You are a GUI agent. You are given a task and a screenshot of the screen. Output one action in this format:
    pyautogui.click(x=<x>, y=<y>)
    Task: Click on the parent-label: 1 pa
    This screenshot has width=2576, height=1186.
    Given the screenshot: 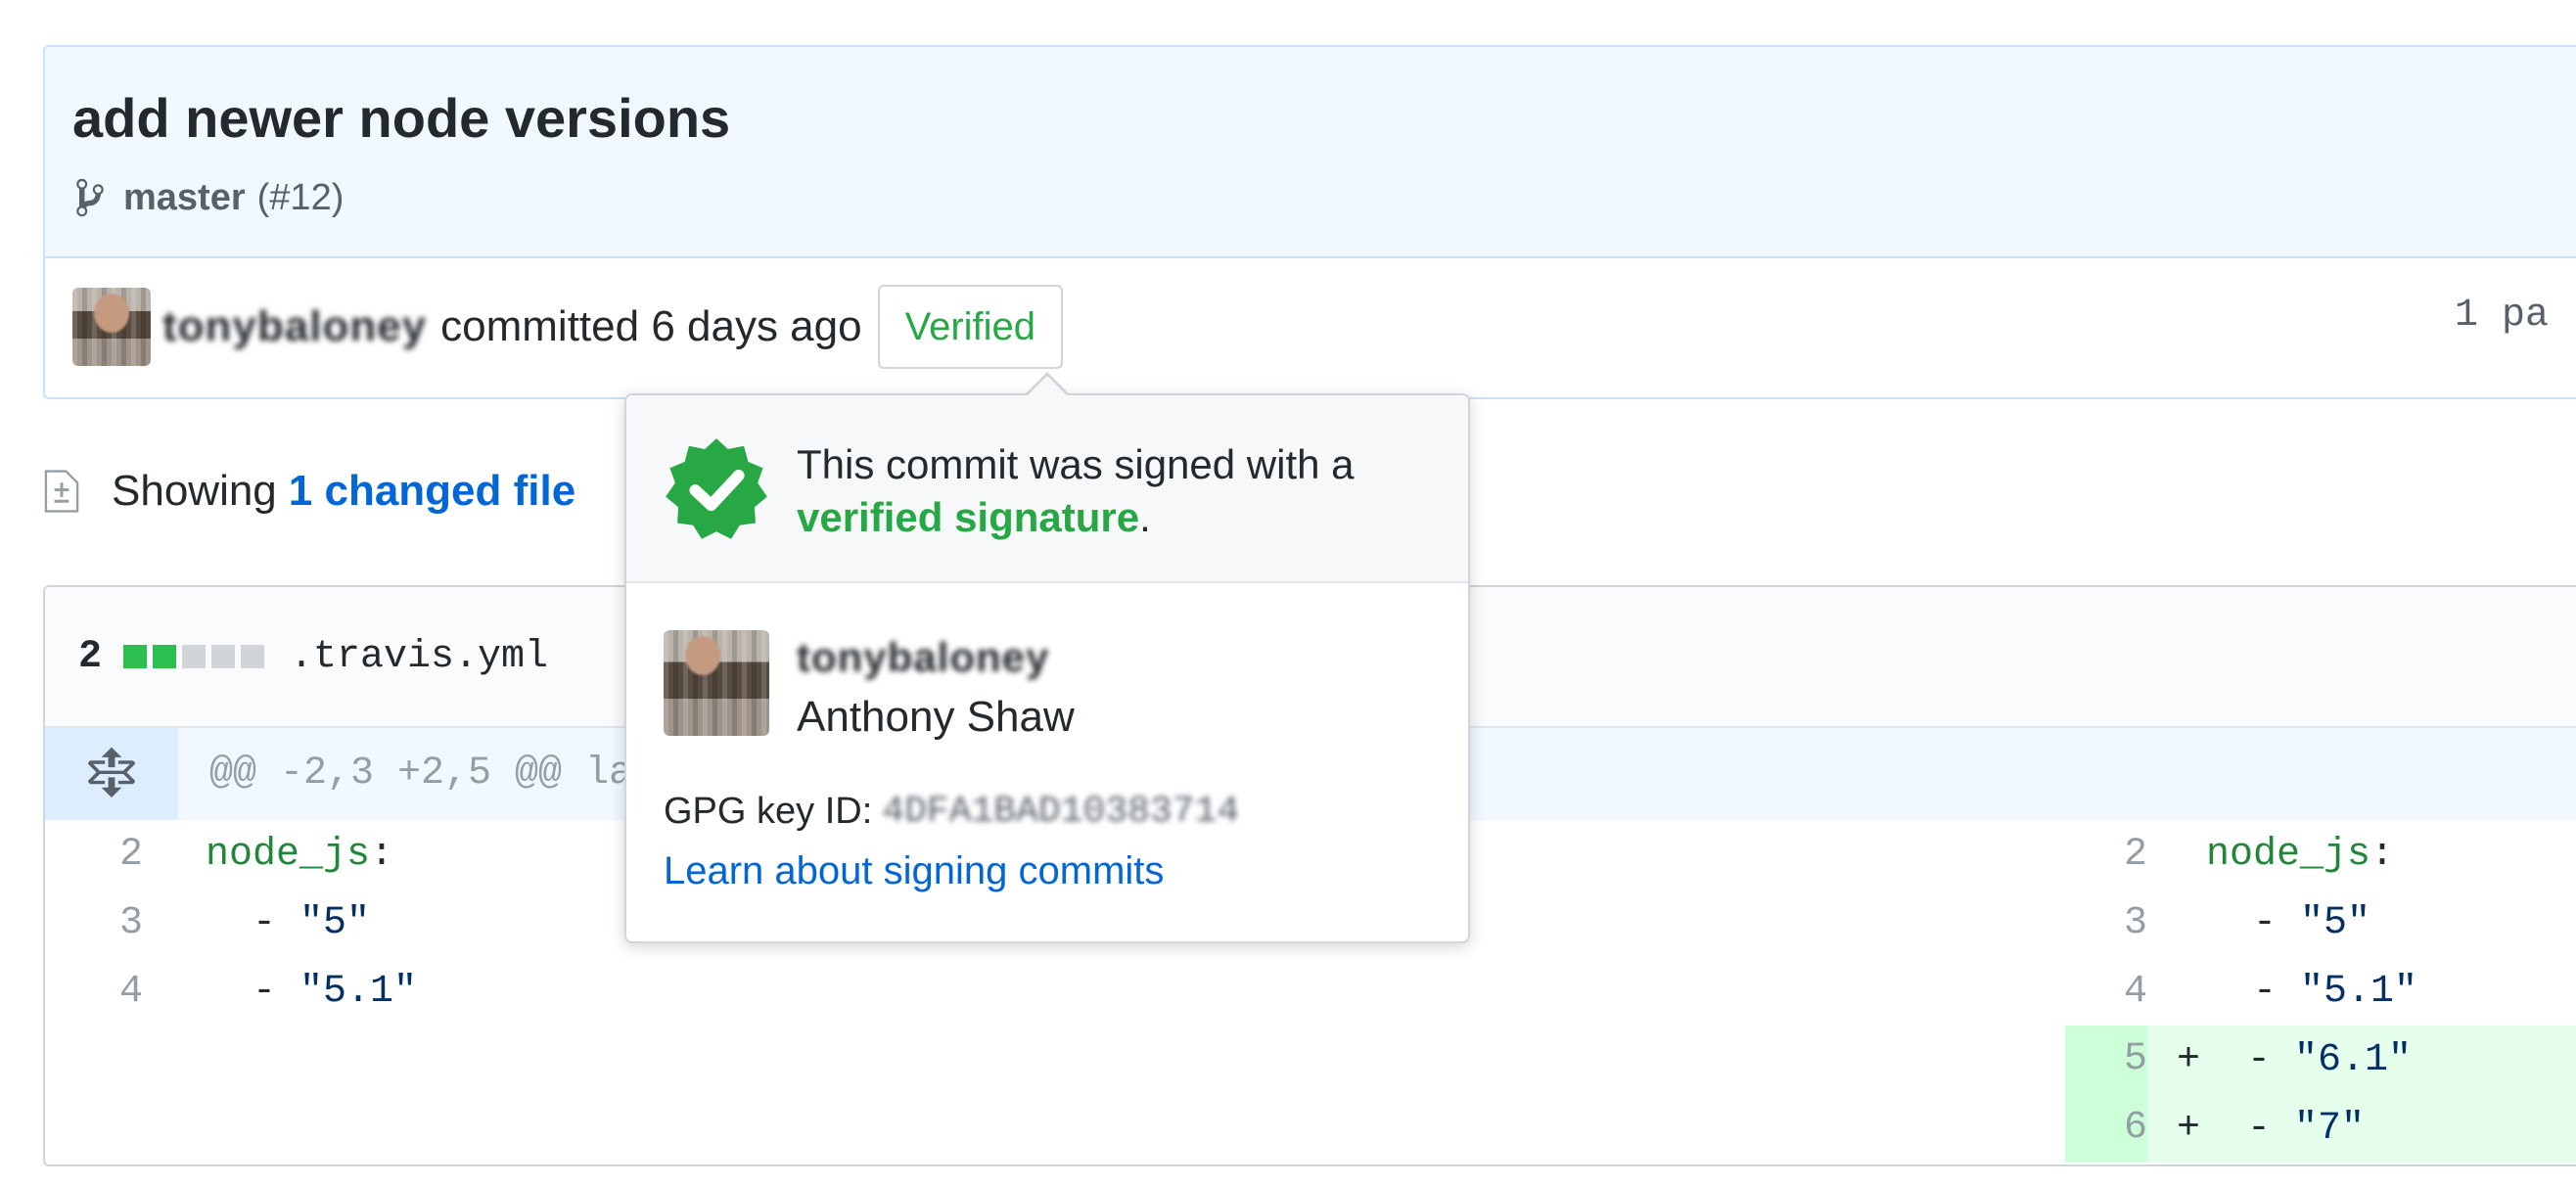 What is the action you would take?
    pyautogui.click(x=2502, y=316)
    